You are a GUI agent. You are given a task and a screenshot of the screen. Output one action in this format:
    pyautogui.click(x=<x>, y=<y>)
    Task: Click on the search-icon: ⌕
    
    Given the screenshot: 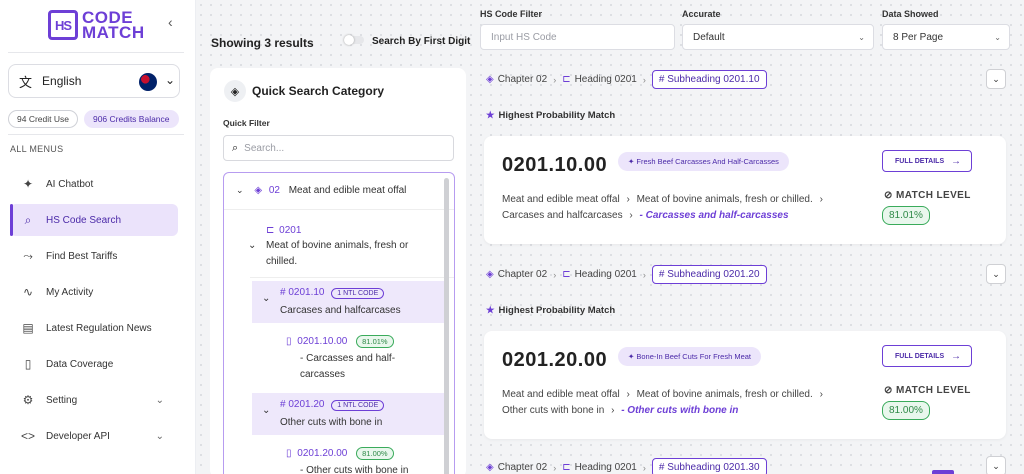 What is the action you would take?
    pyautogui.click(x=28, y=219)
    